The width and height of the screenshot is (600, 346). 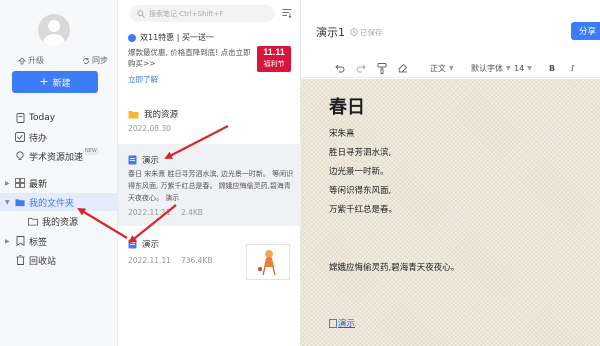 What do you see at coordinates (20, 260) in the screenshot?
I see `trash-icon` at bounding box center [20, 260].